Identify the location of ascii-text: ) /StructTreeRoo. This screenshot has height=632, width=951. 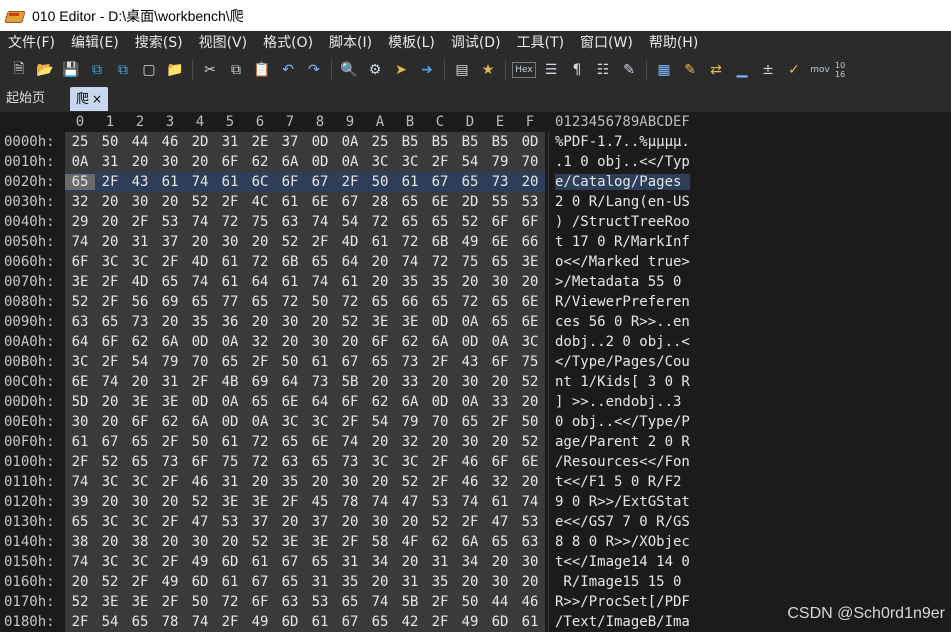
(622, 222).